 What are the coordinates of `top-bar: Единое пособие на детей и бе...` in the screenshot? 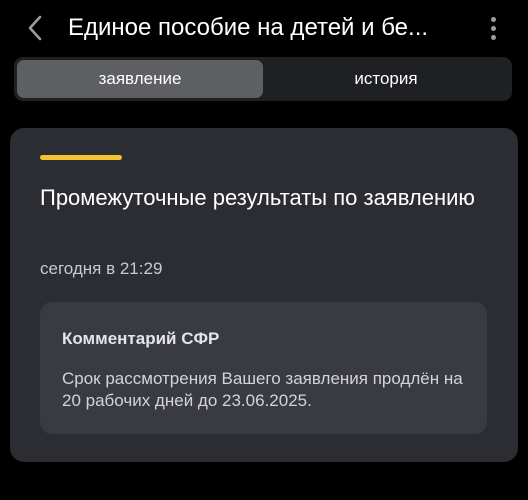 It's located at (264, 28).